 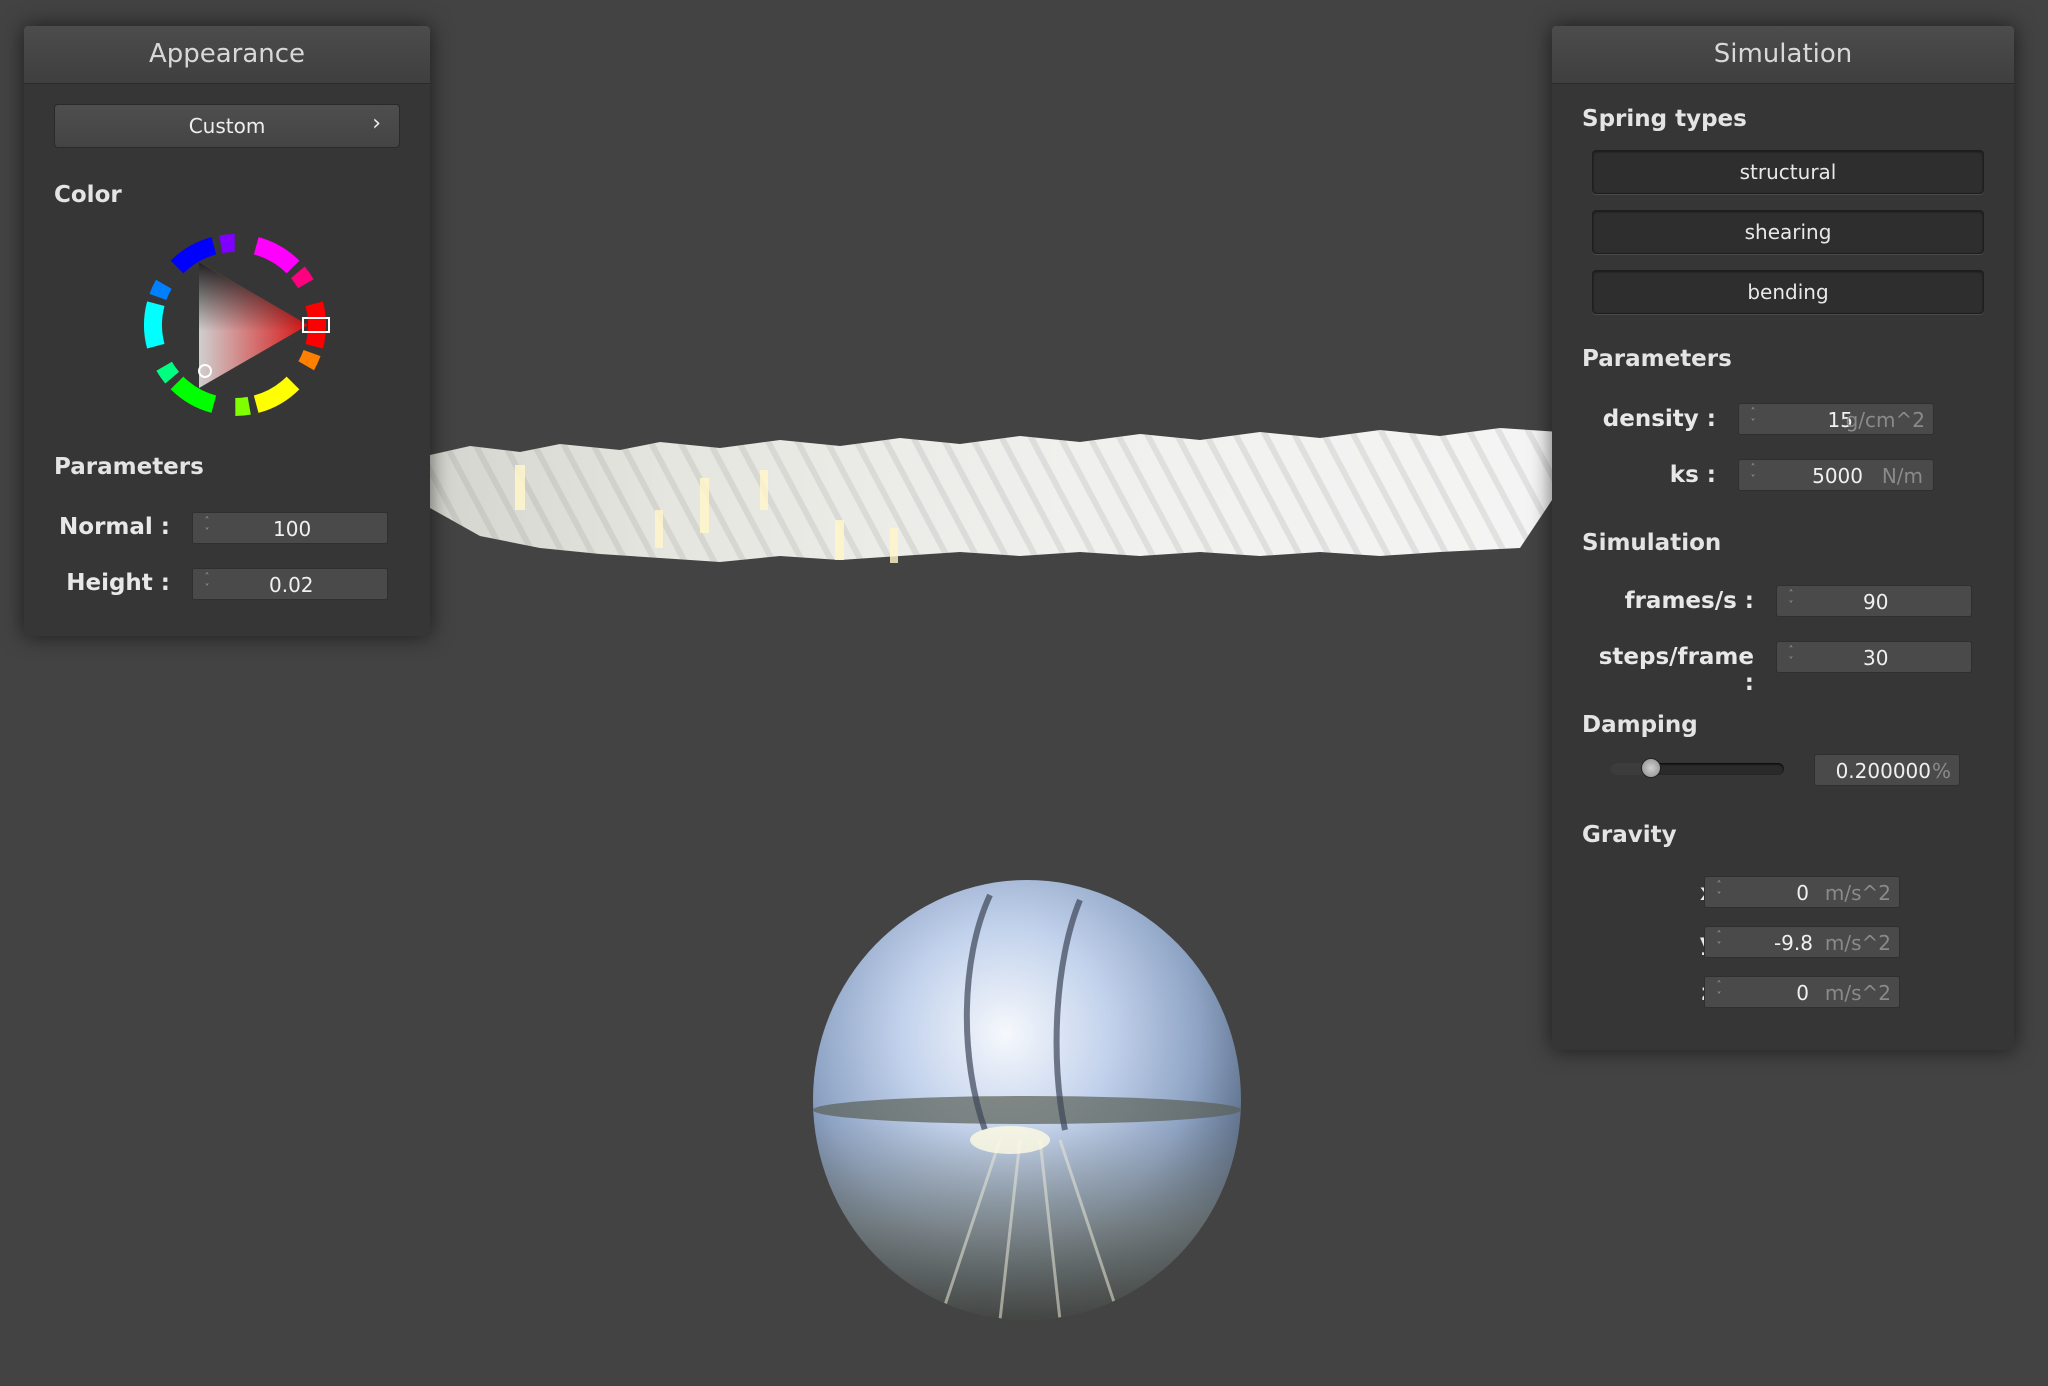 I want to click on appearance-parameters-label: Parameters, so click(x=129, y=467).